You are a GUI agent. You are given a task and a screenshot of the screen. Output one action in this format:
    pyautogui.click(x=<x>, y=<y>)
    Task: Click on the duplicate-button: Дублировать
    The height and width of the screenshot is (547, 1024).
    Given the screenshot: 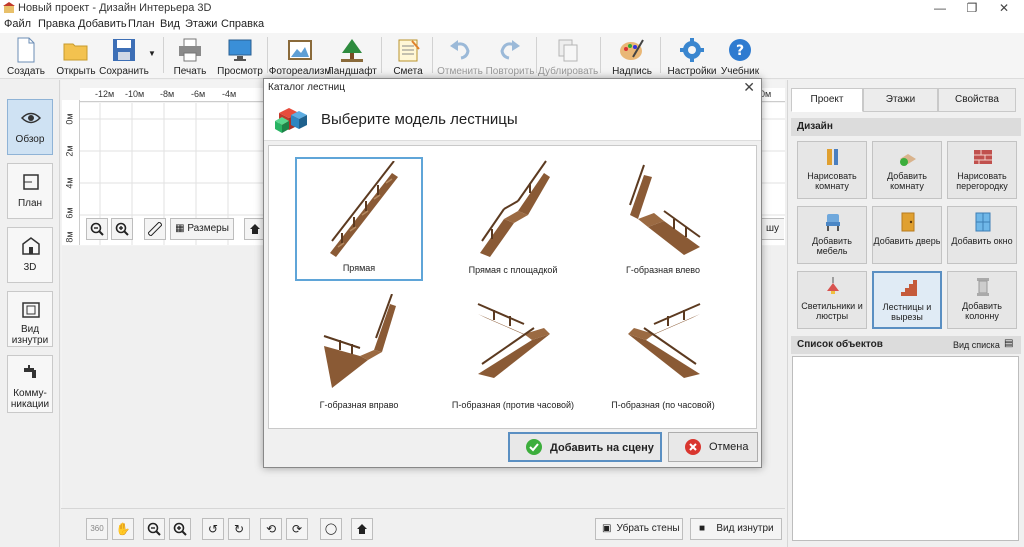 What is the action you would take?
    pyautogui.click(x=568, y=56)
    